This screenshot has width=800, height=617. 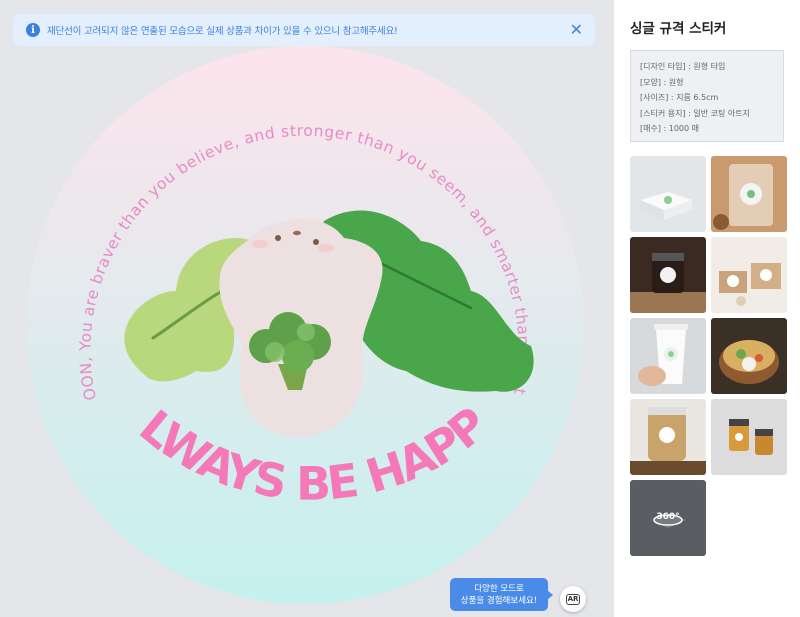 I want to click on thumb-jar-table, so click(x=668, y=275).